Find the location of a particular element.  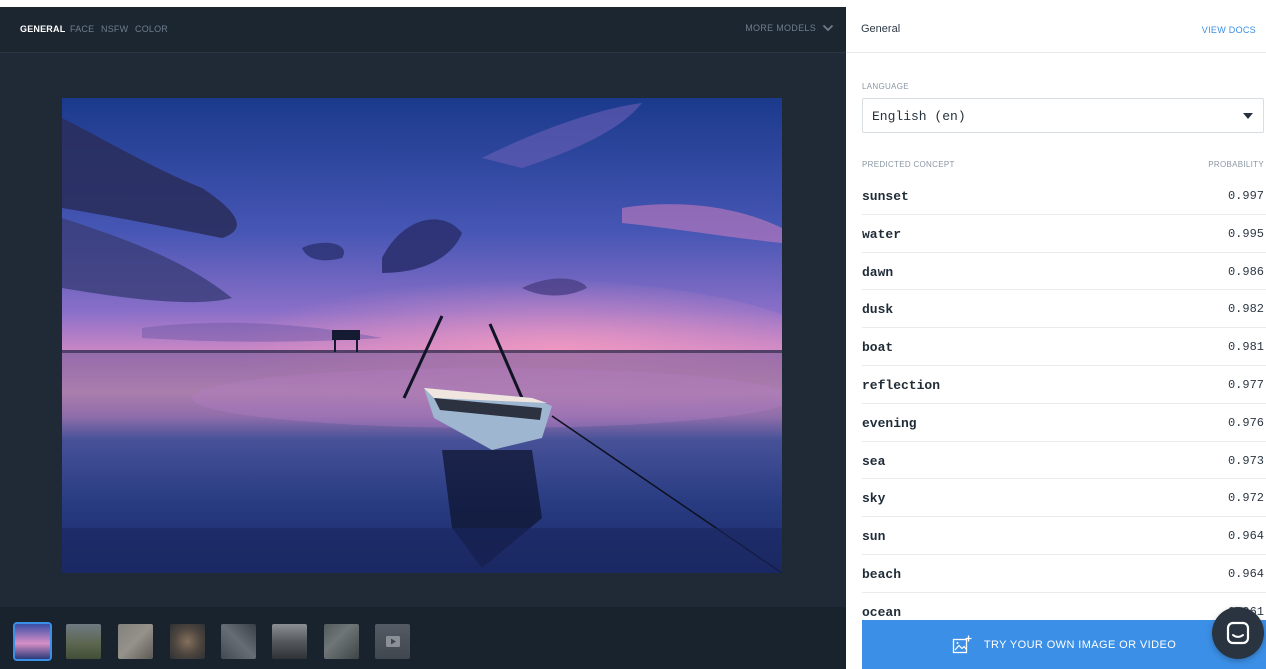

more-models-label: MORE MODELS is located at coordinates (780, 28).